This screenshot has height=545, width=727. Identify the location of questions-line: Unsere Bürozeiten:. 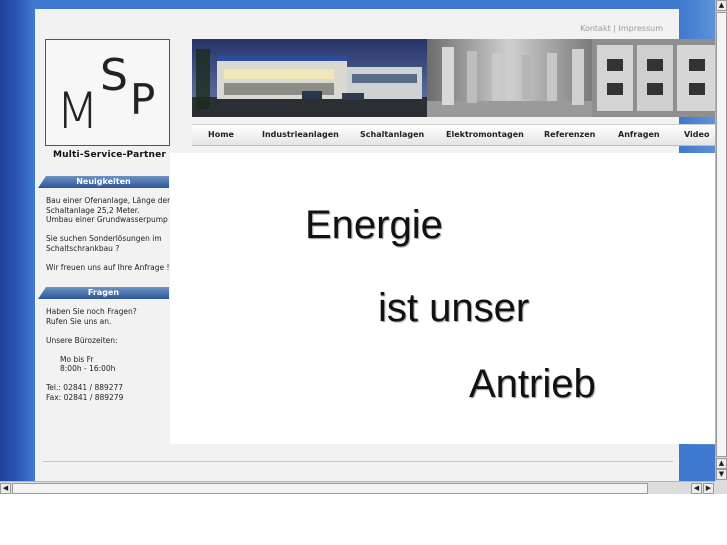
(82, 340).